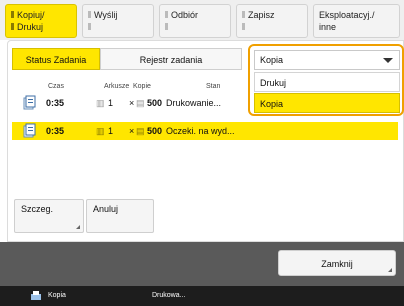 This screenshot has width=404, height=306. I want to click on tab-receive: Odbiór, so click(195, 21).